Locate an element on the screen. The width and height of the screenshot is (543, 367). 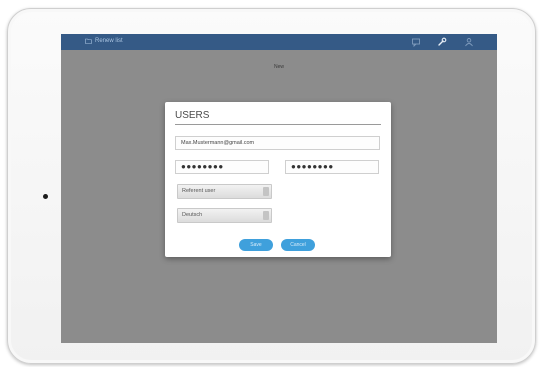
language-select-value: Deutsch is located at coordinates (192, 215).